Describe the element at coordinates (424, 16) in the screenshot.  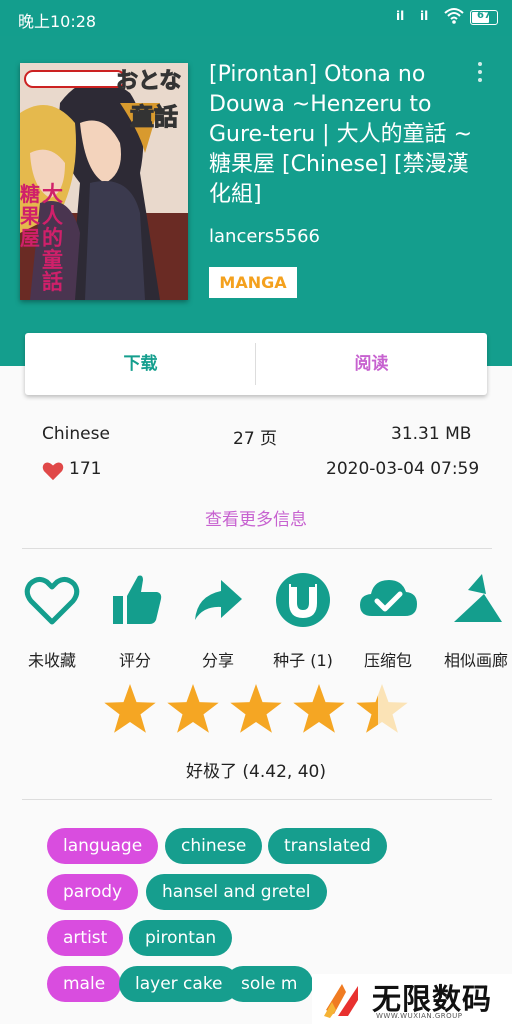
I see `signal-icon-2: il` at that location.